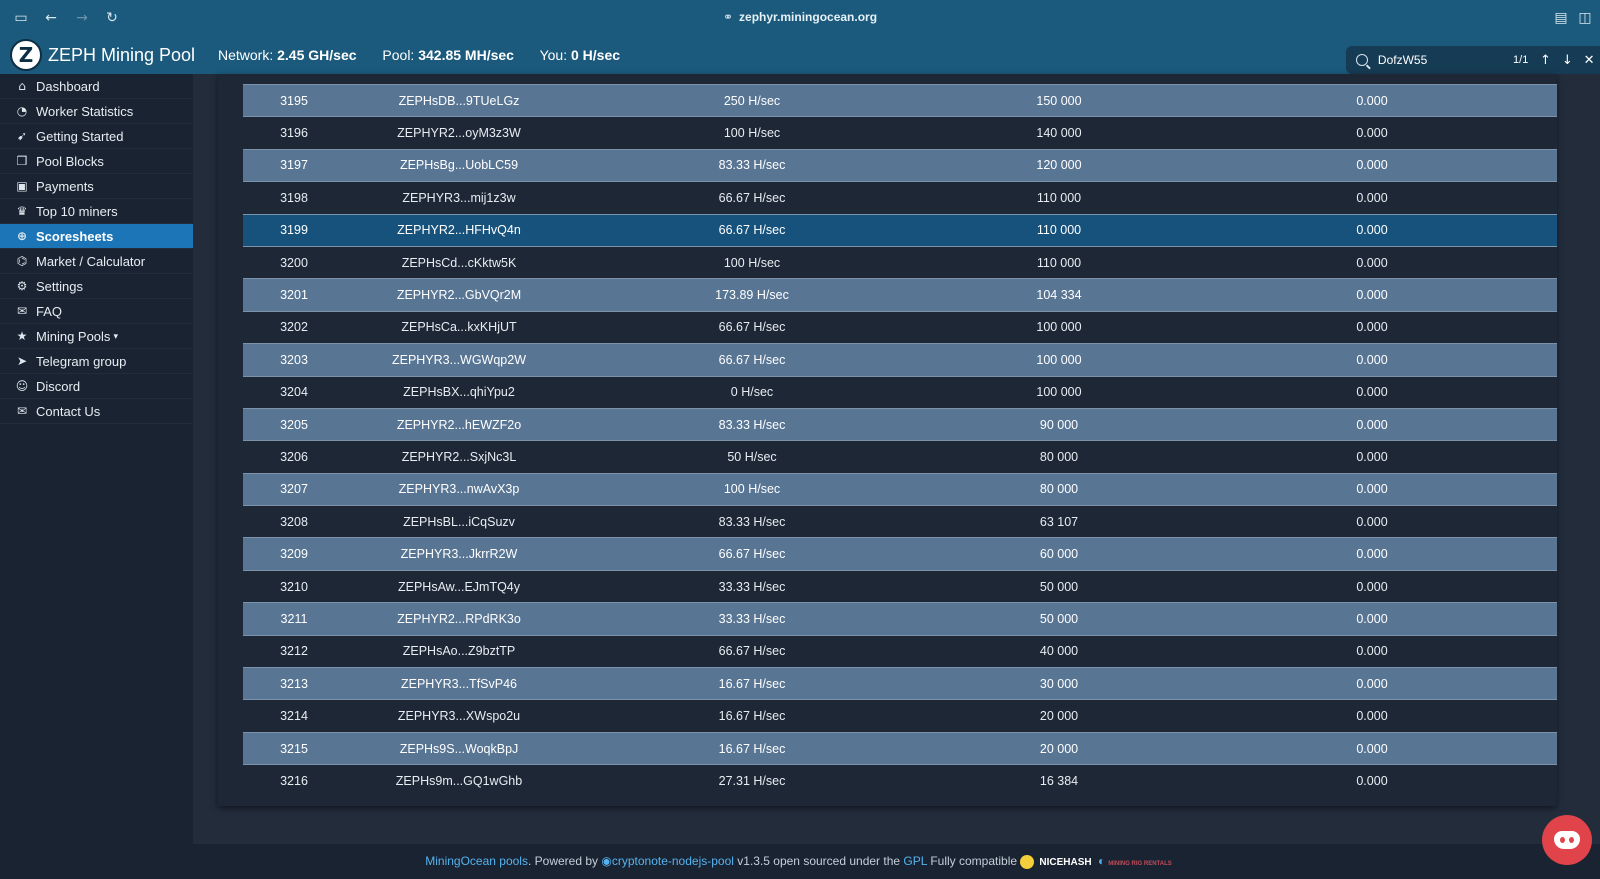 This screenshot has width=1600, height=879. I want to click on sidebar-item-contact-us: ✉ Contact Us, so click(96, 411).